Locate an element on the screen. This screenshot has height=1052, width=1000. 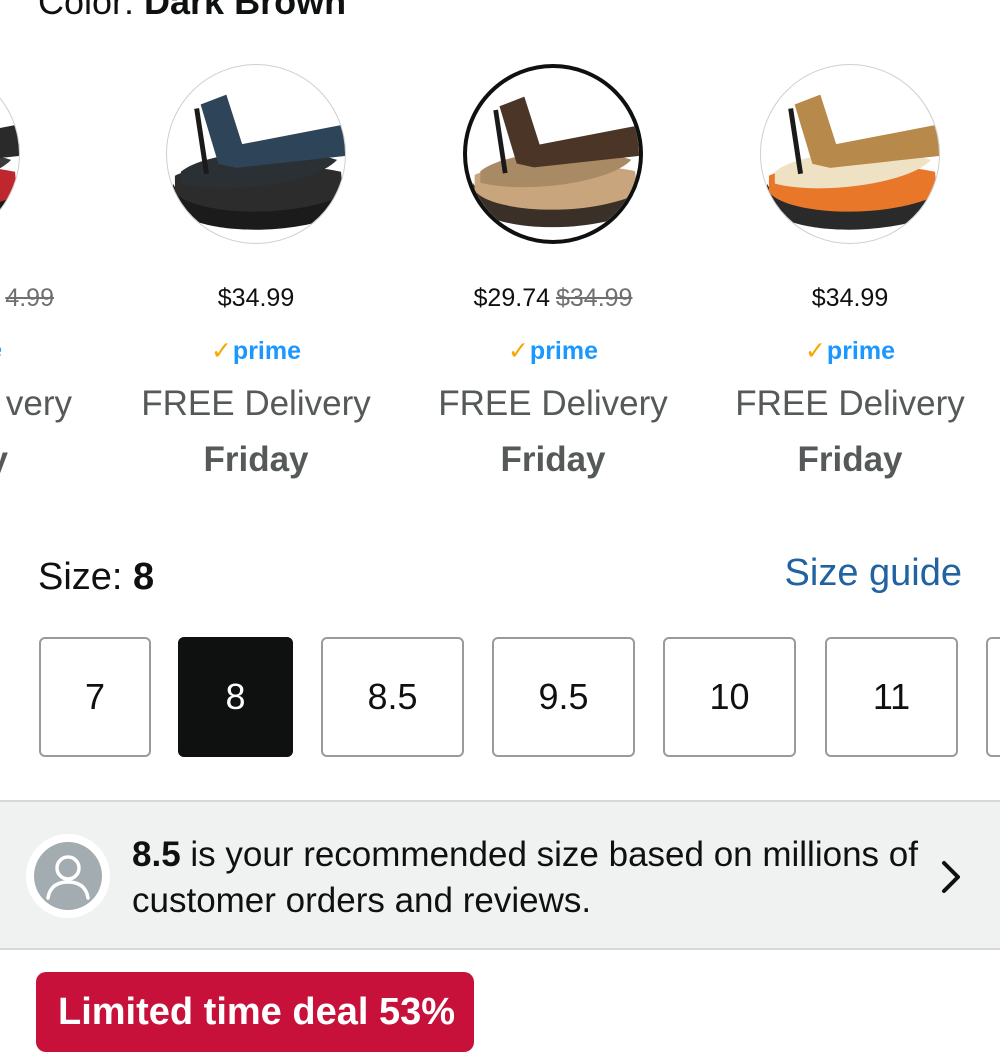
deal-badge: Limited time deal 53% is located at coordinates (255, 1012).